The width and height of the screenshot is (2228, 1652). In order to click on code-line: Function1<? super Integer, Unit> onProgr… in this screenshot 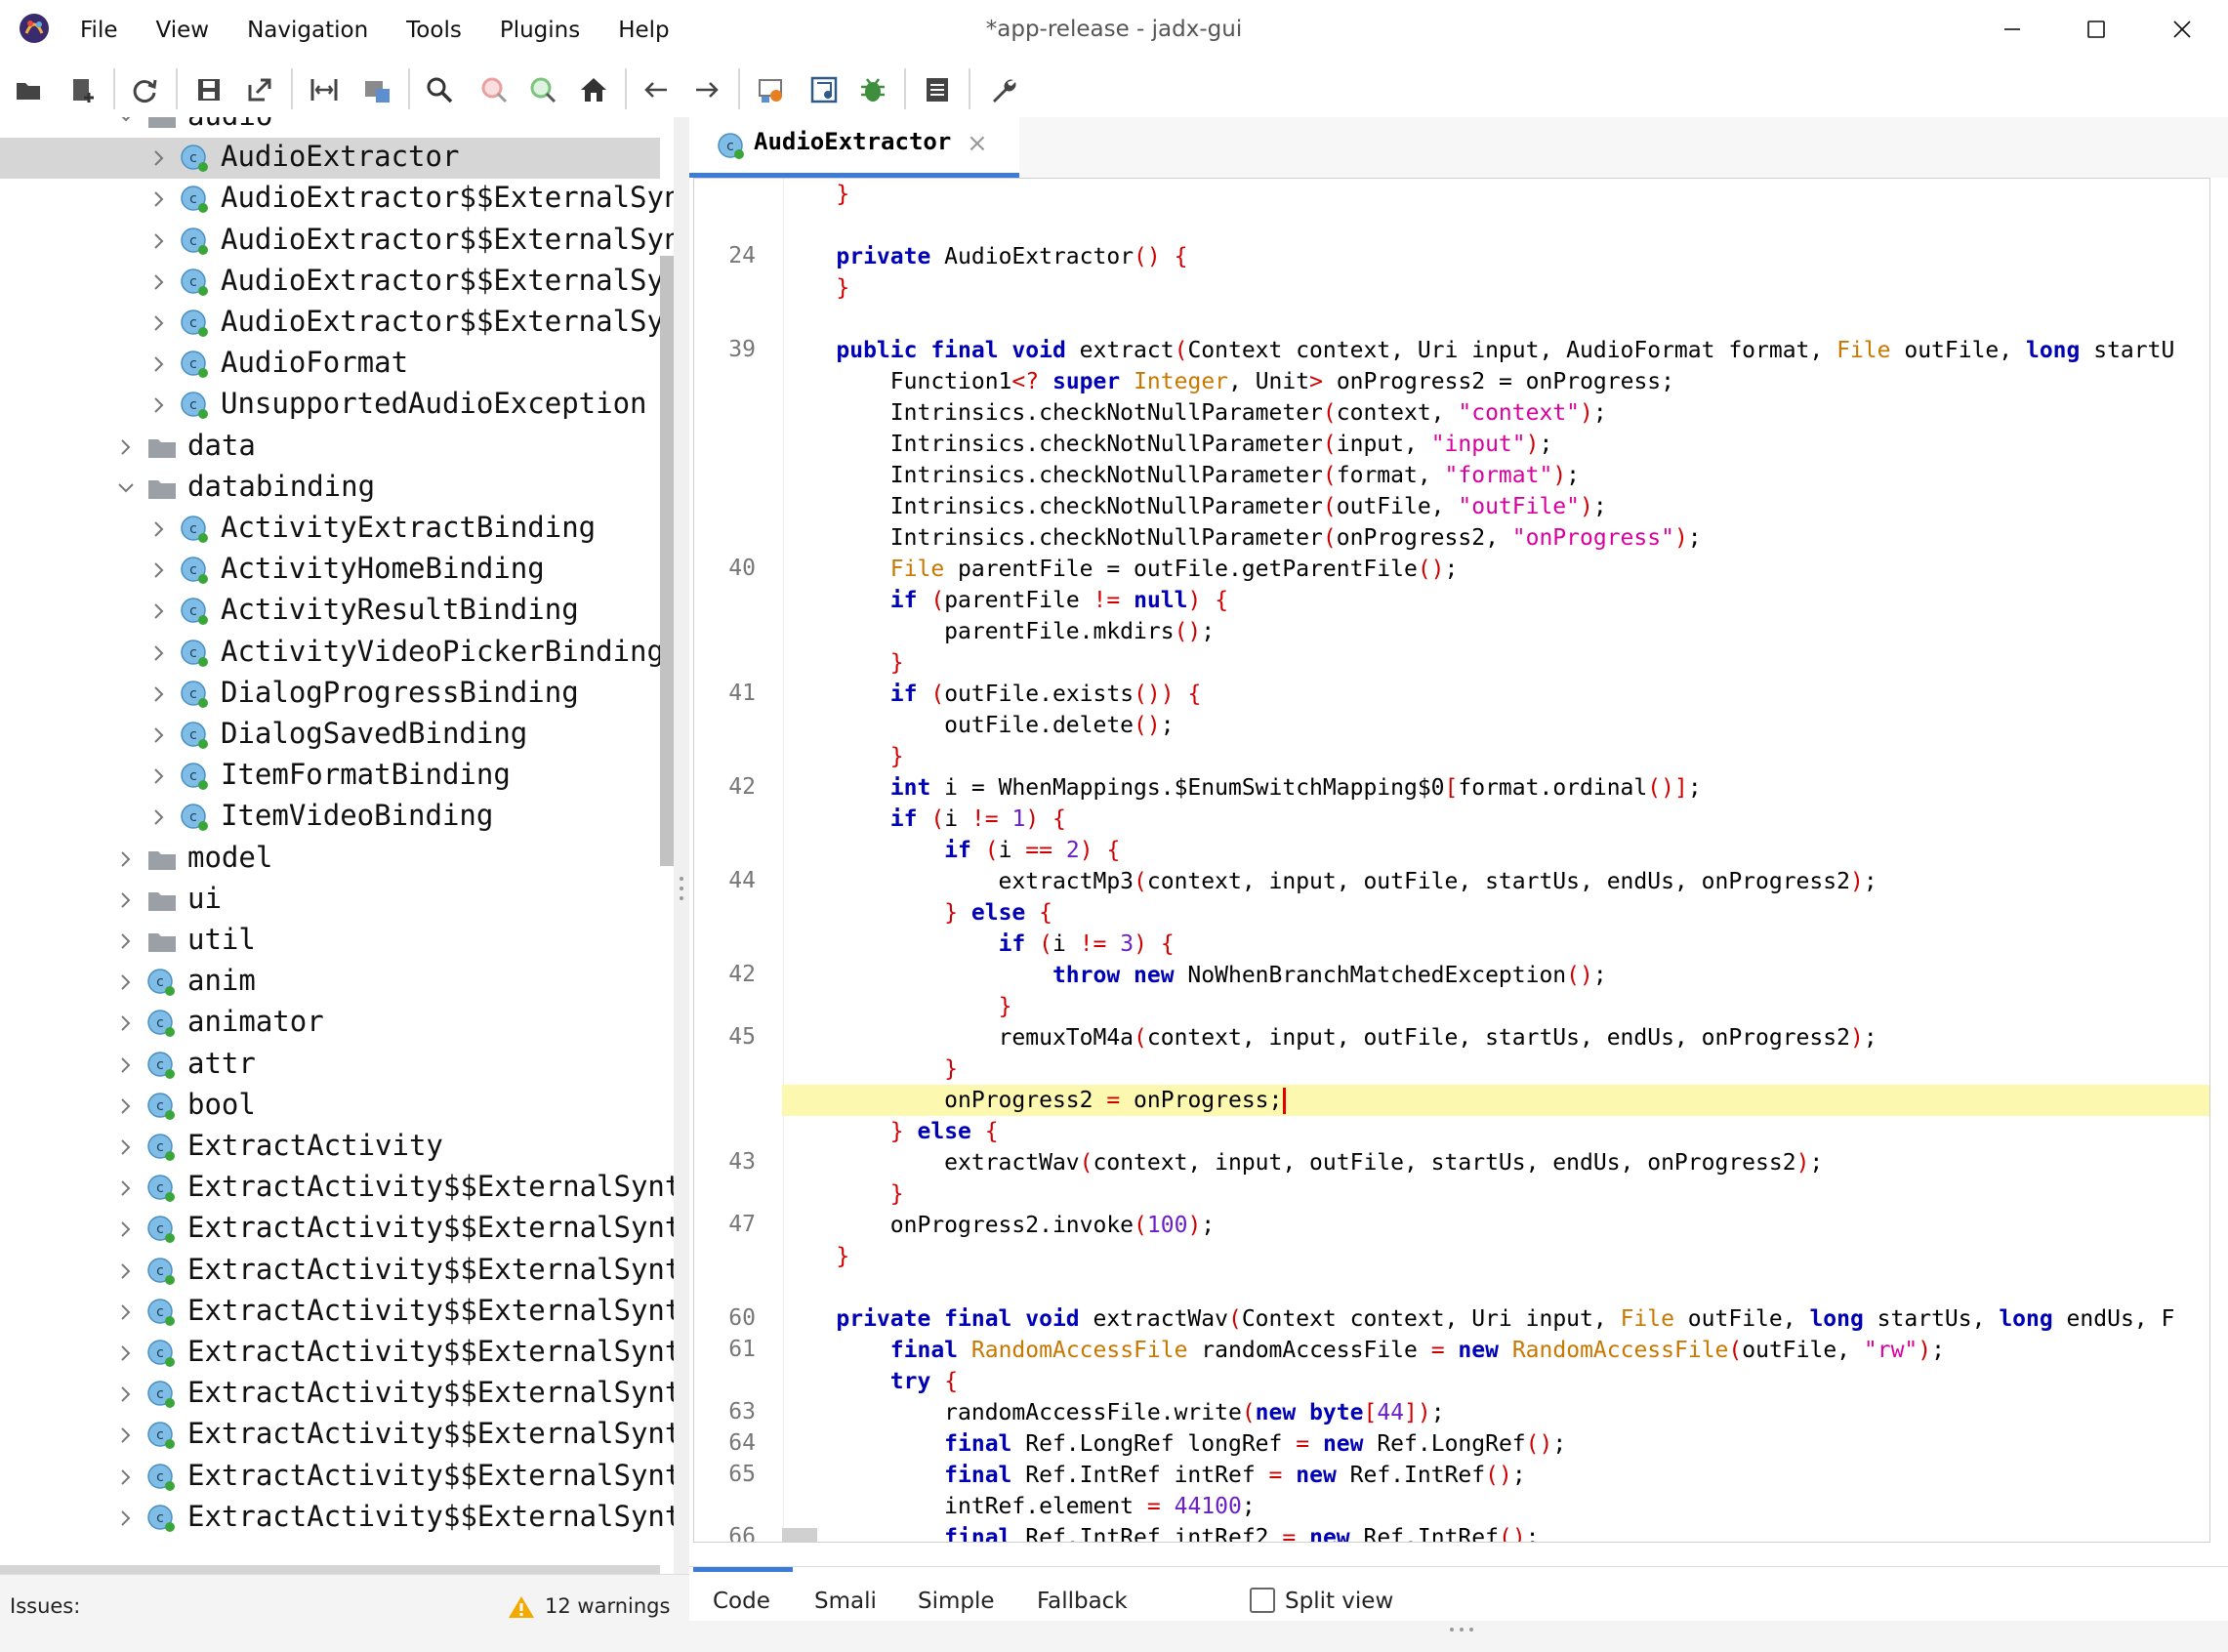, I will do `click(1228, 381)`.